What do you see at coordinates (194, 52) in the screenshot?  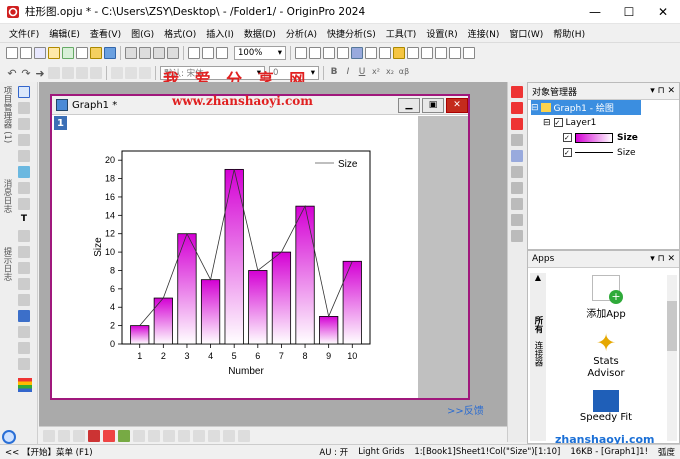 I see `refresh-icon` at bounding box center [194, 52].